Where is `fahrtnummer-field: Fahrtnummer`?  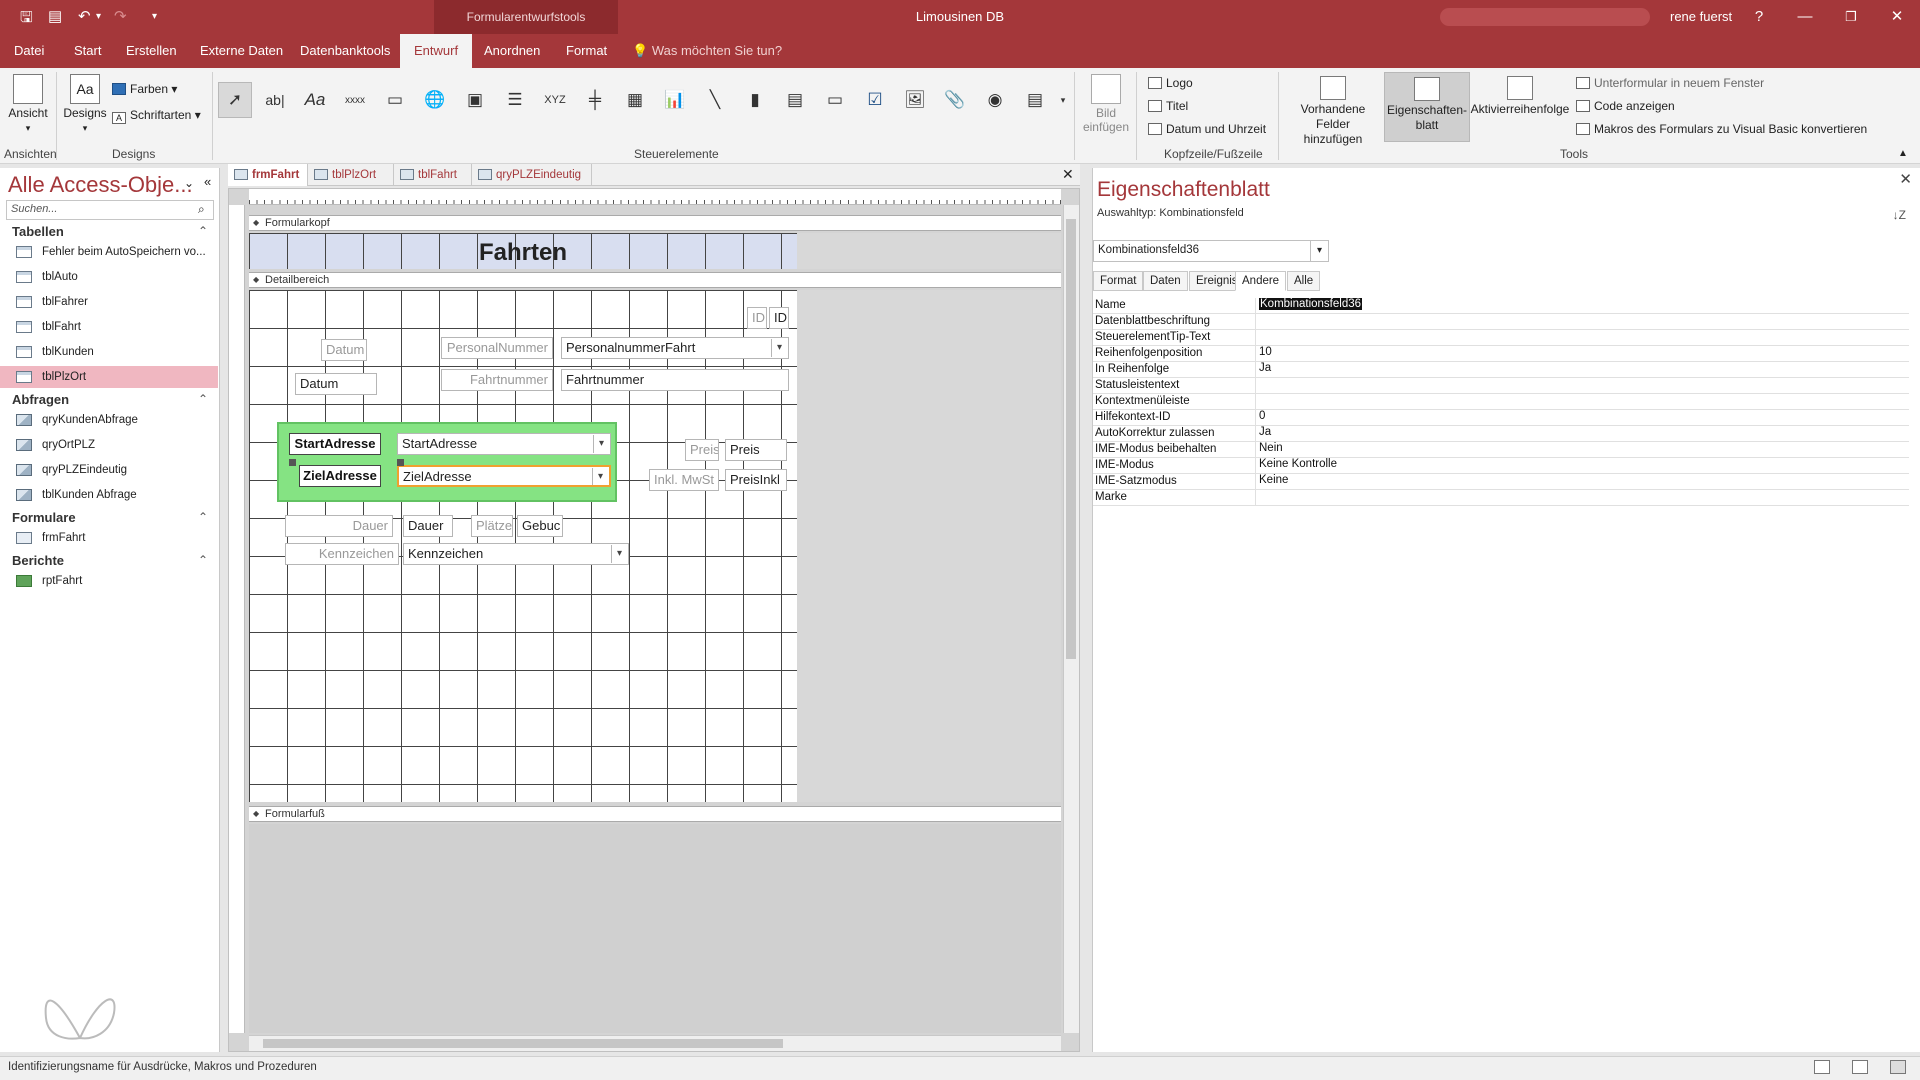 fahrtnummer-field: Fahrtnummer is located at coordinates (675, 380).